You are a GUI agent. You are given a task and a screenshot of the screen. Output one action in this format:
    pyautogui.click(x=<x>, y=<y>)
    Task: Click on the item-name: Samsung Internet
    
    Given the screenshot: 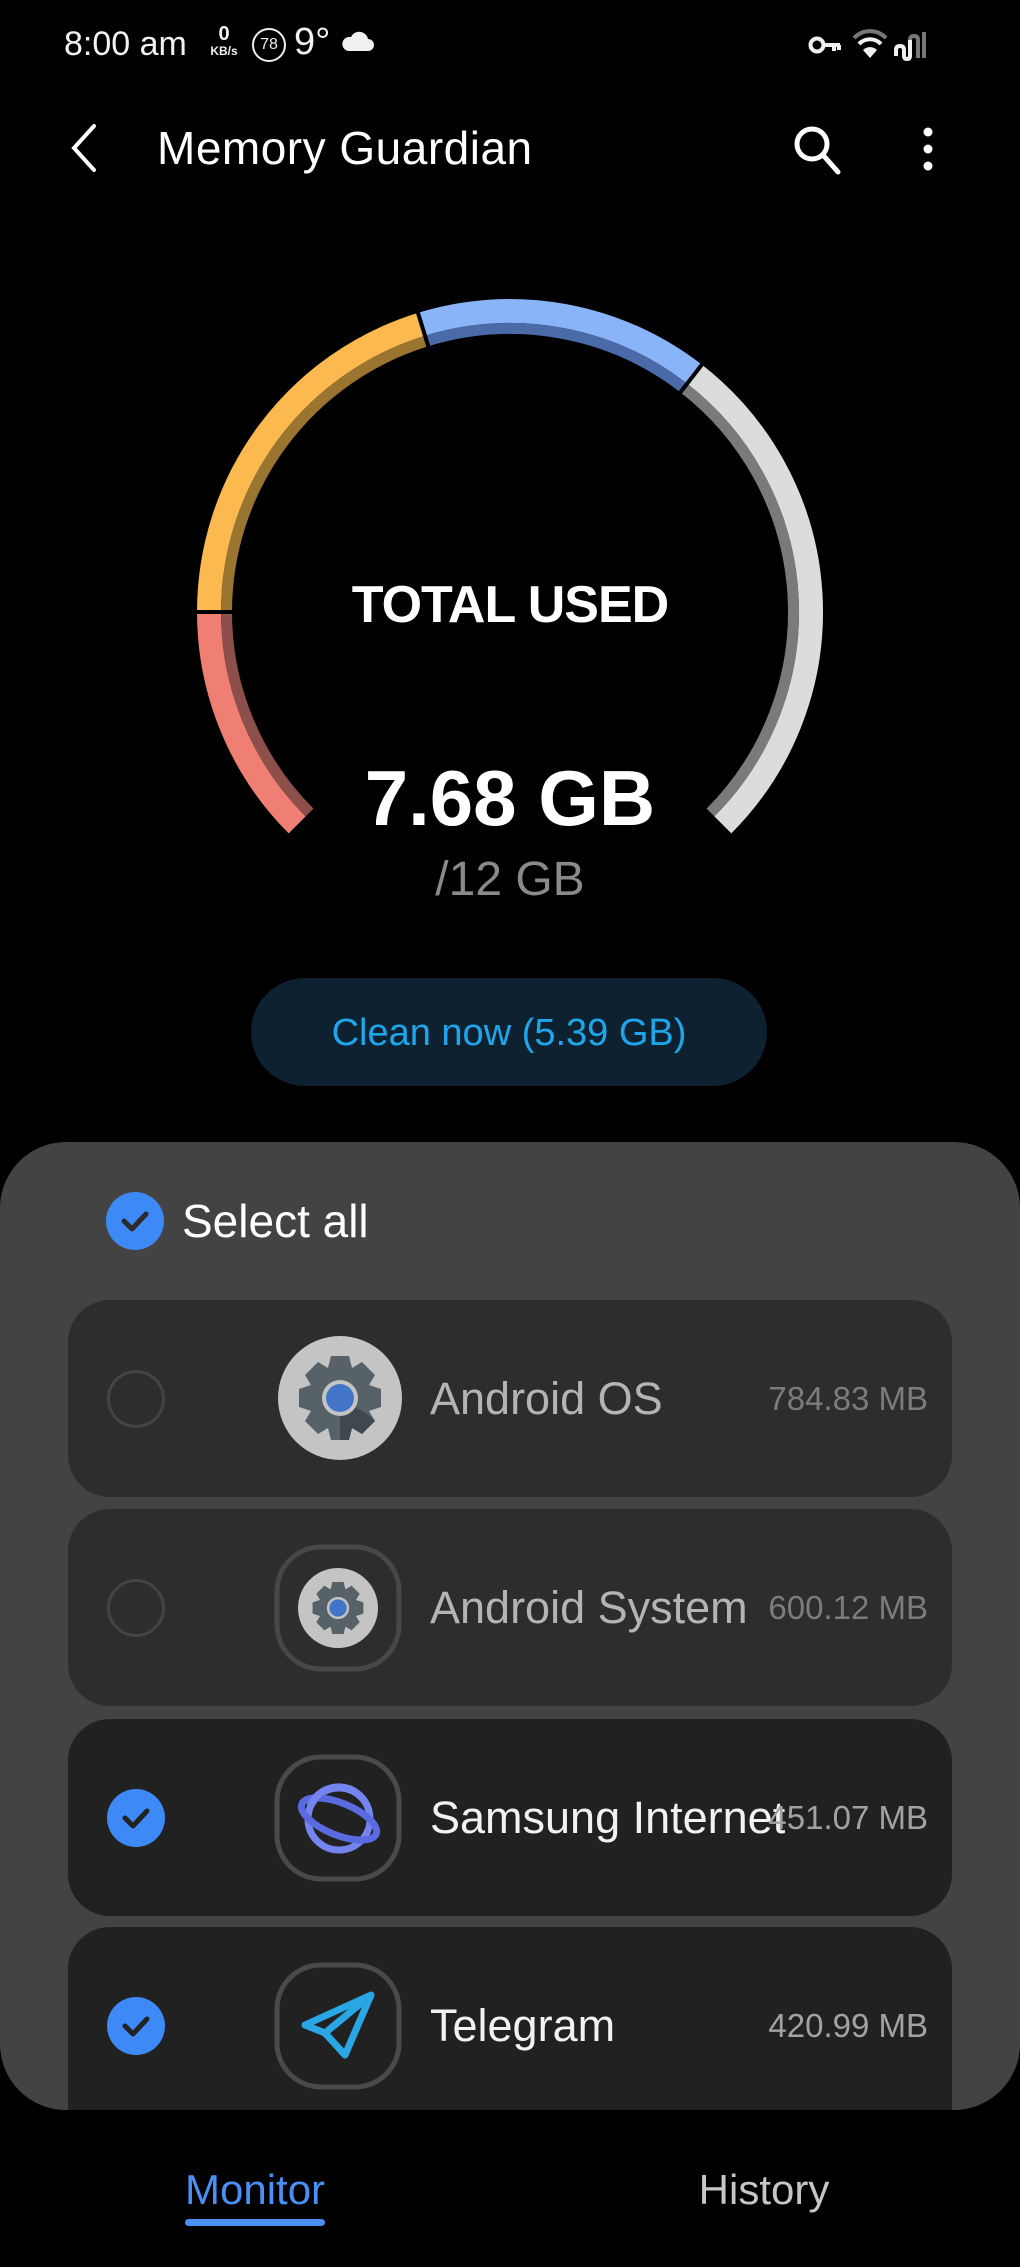 What is the action you would take?
    pyautogui.click(x=608, y=1817)
    